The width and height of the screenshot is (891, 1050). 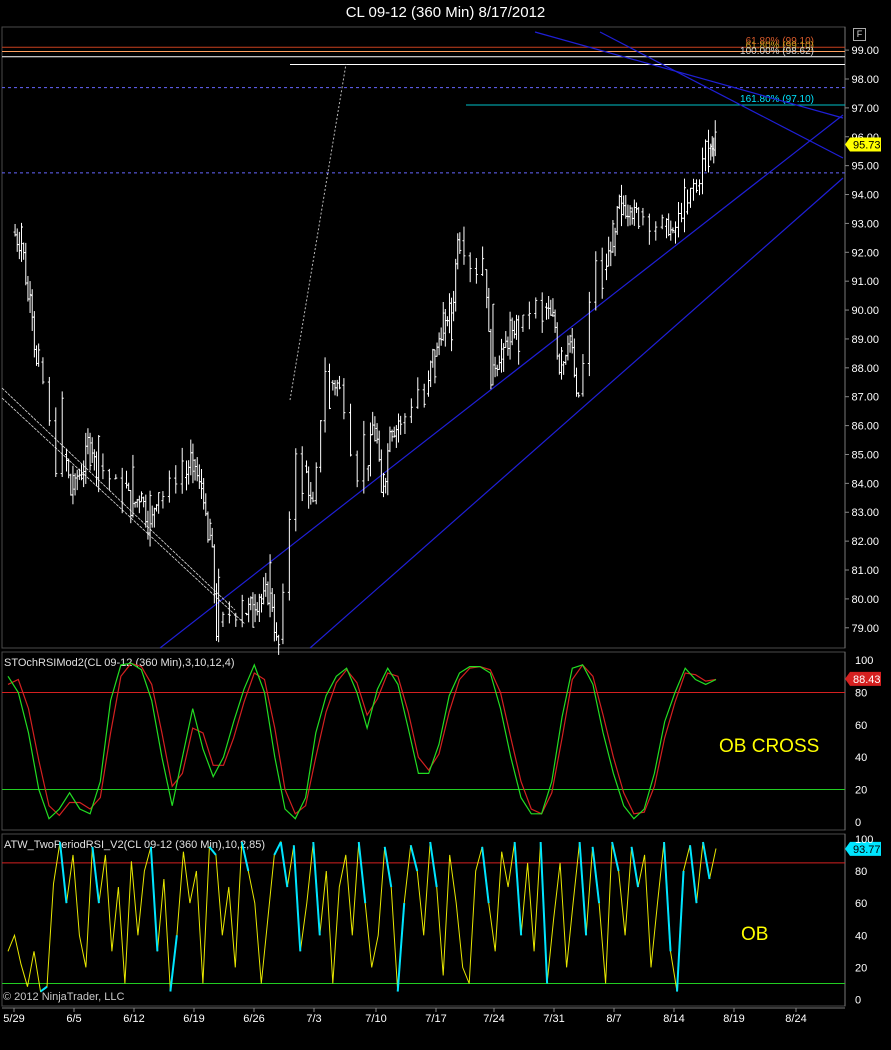 What do you see at coordinates (865, 311) in the screenshot?
I see `y-tick-label: 90.00` at bounding box center [865, 311].